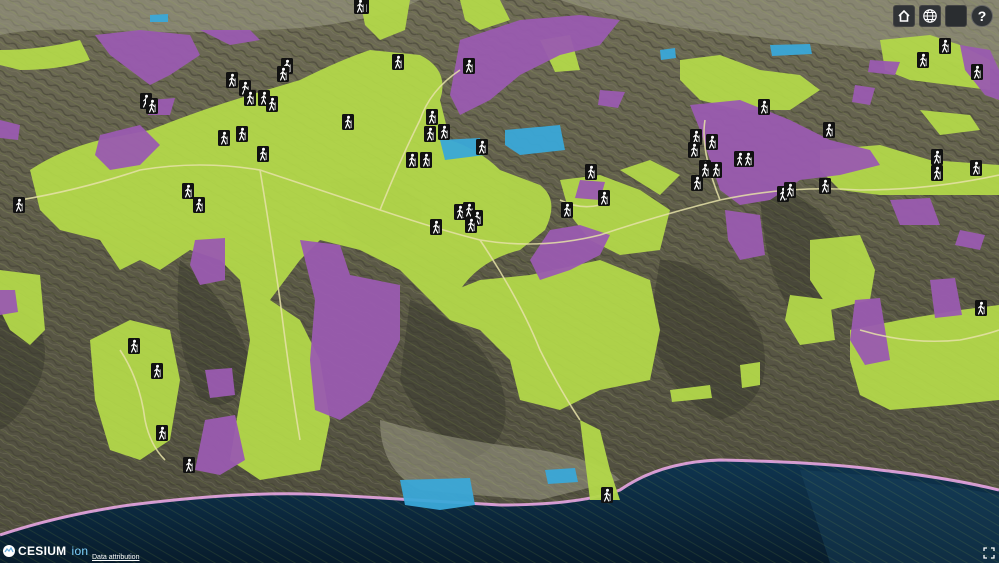  What do you see at coordinates (499, 550) in the screenshot?
I see `credit-bar: CESIUM ion Data attribution` at bounding box center [499, 550].